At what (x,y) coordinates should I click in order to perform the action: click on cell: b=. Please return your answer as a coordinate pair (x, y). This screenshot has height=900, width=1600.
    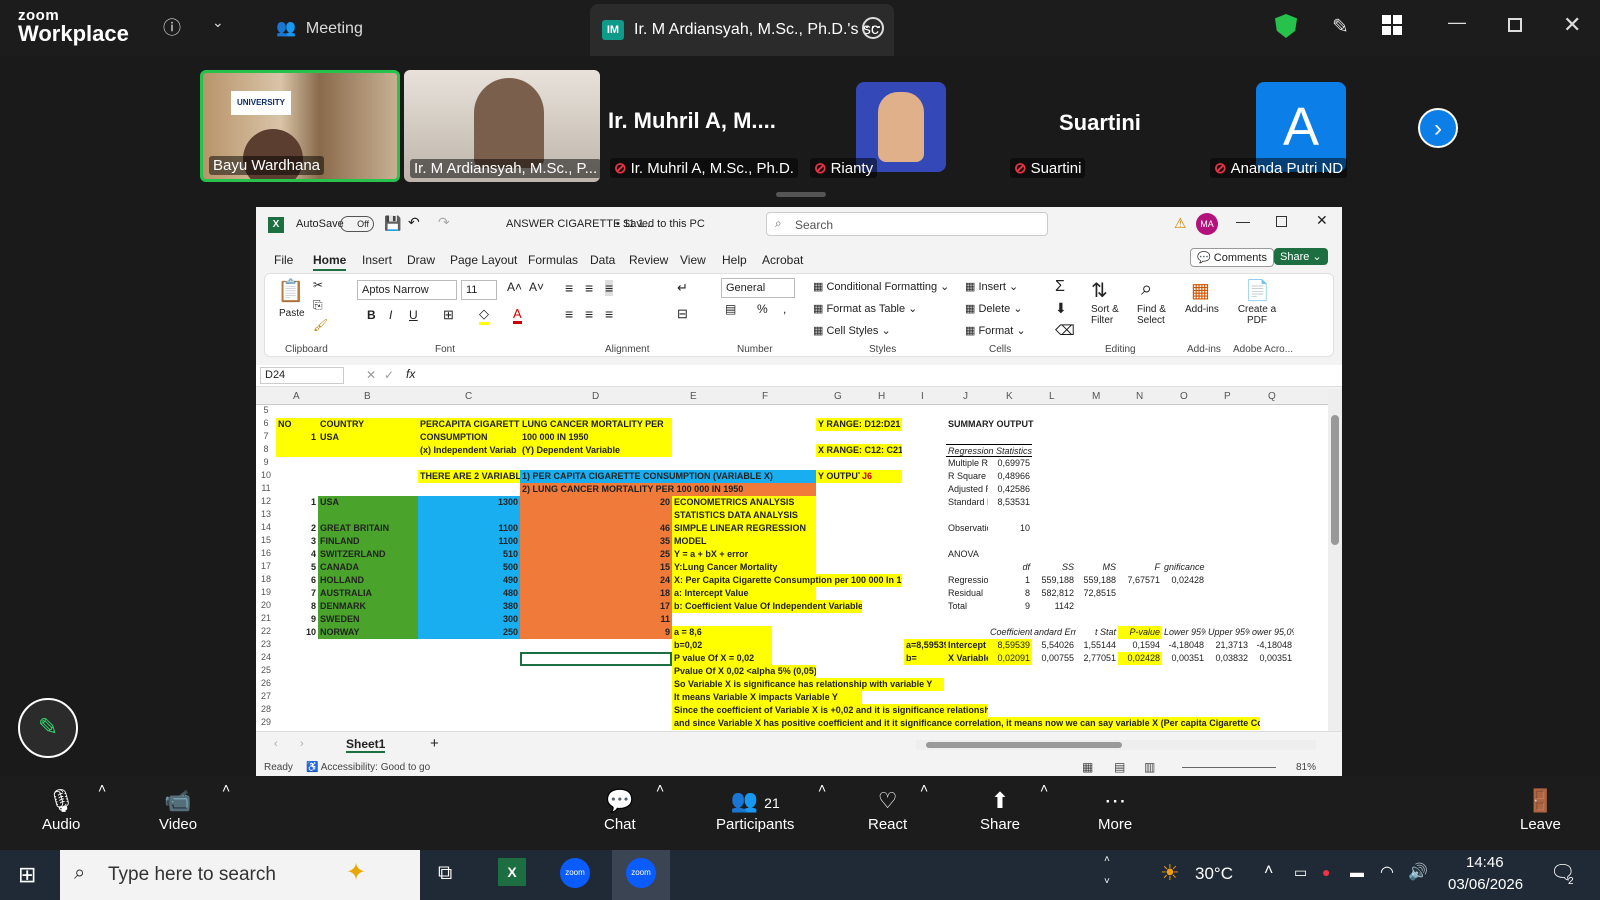
    Looking at the image, I should click on (925, 658).